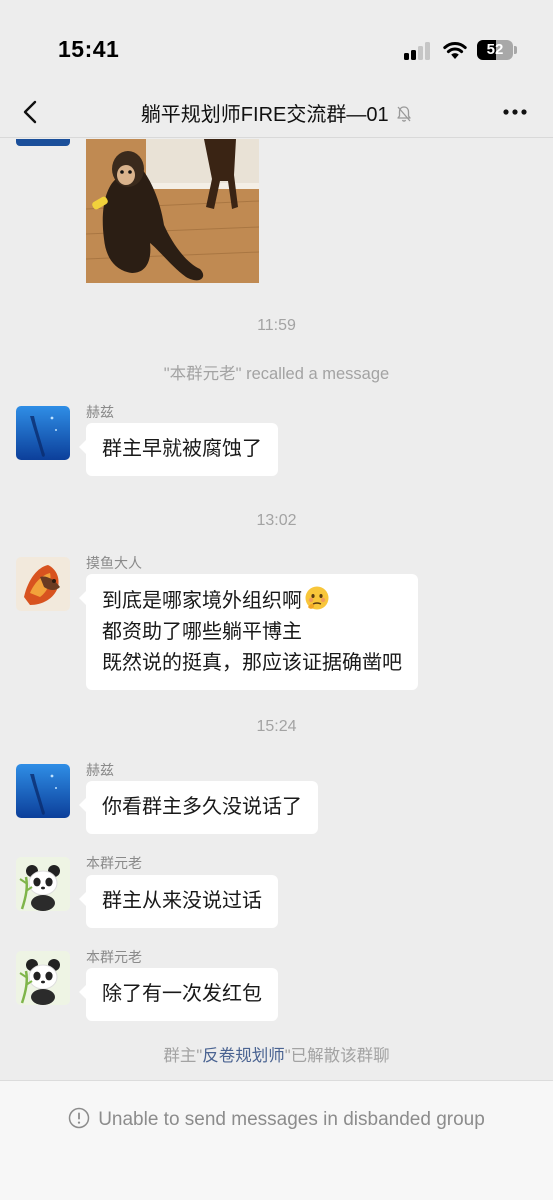 Image resolution: width=553 pixels, height=1200 pixels. What do you see at coordinates (198, 807) in the screenshot?
I see `message-bubble: 你看群主多久没说话了` at bounding box center [198, 807].